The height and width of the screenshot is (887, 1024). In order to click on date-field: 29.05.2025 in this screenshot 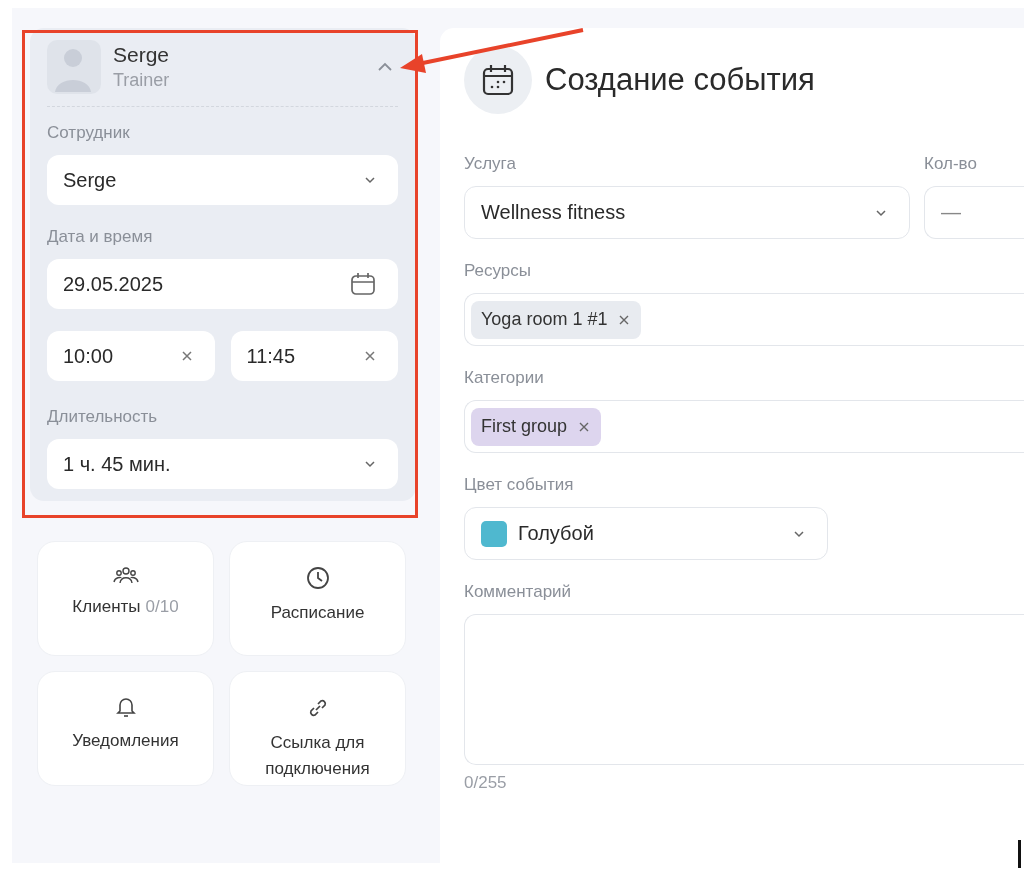, I will do `click(222, 284)`.